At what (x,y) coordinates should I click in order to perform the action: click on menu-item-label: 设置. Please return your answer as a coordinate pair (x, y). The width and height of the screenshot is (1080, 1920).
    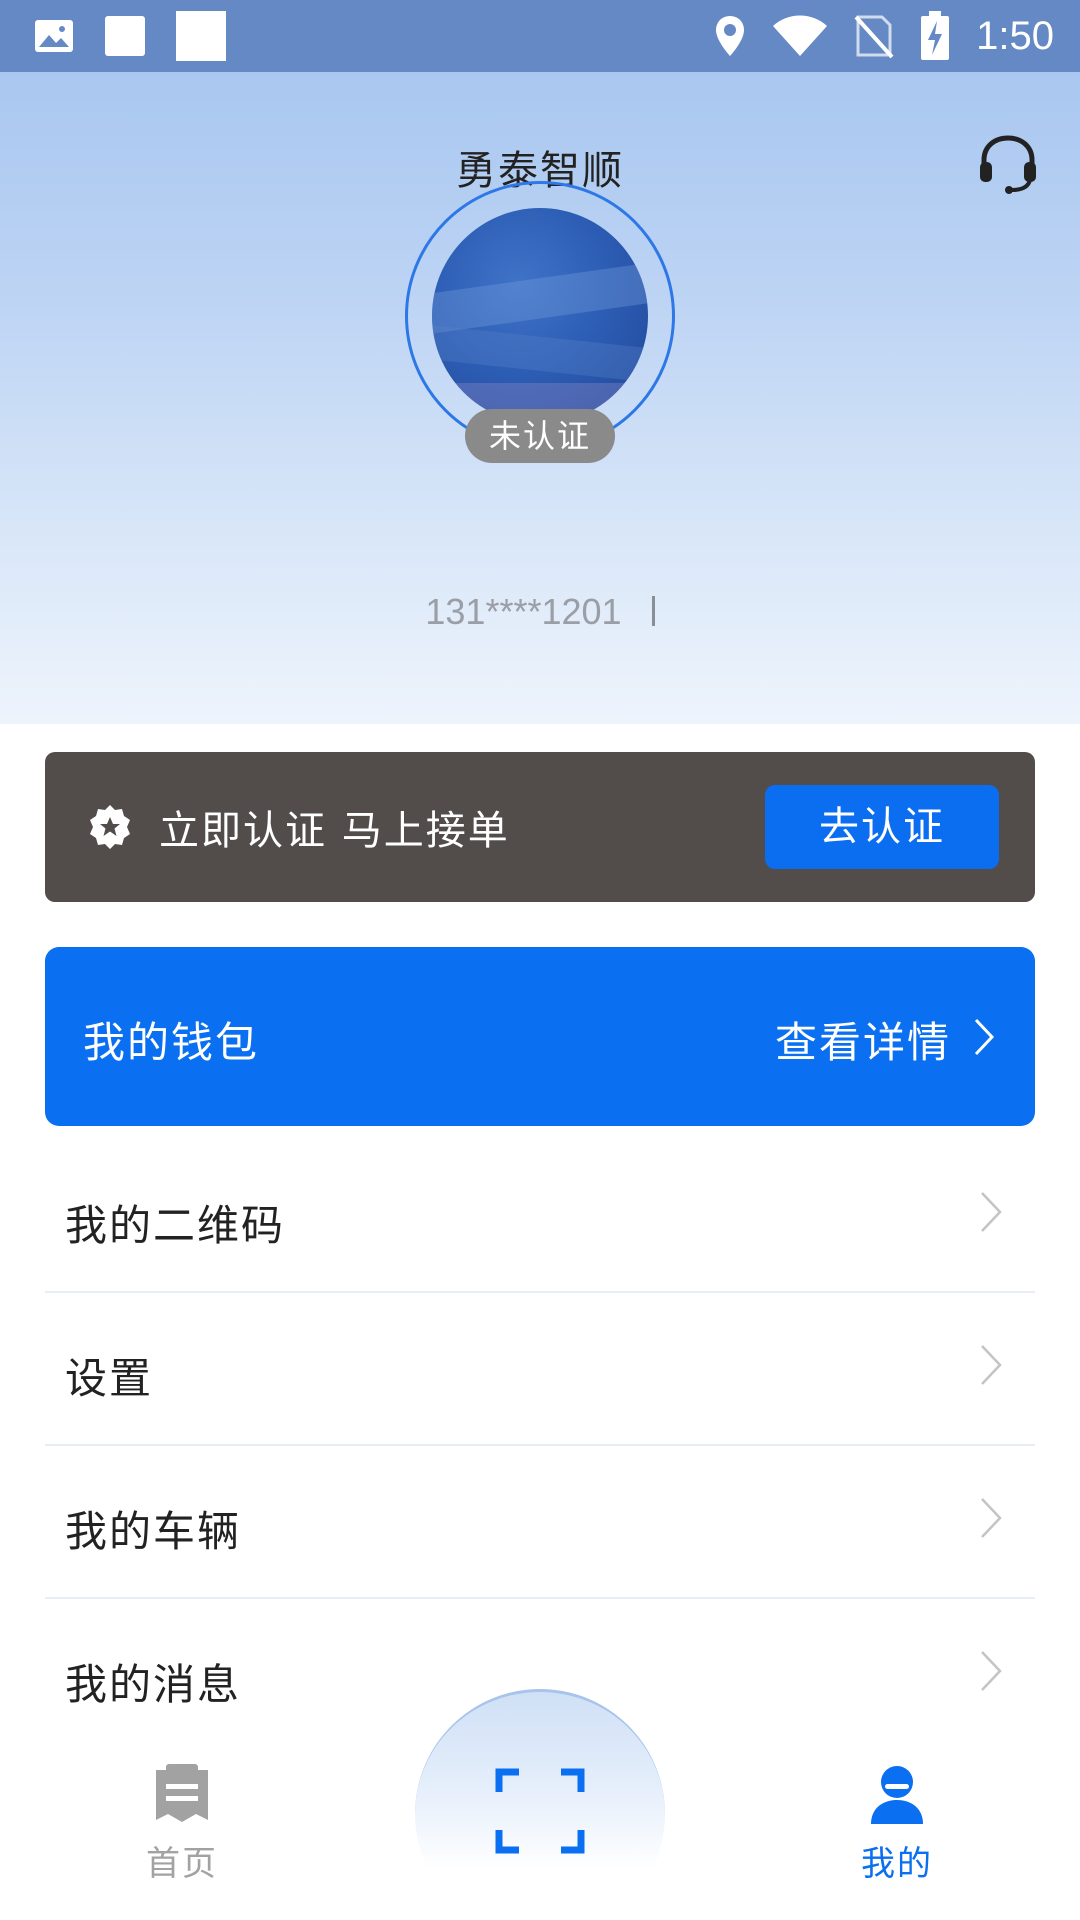
    Looking at the image, I should click on (109, 1378).